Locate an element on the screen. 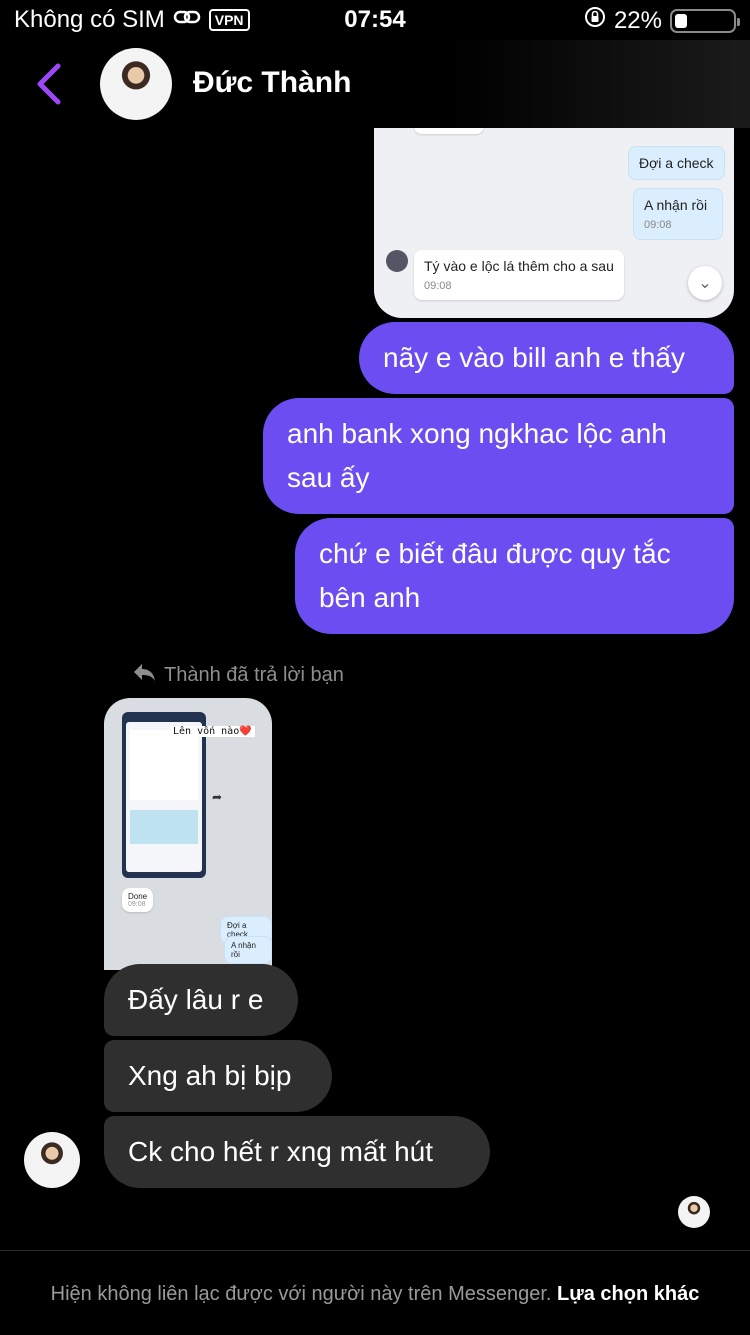 The image size is (750, 1335). chevron-down-icon: ⌄ is located at coordinates (705, 283).